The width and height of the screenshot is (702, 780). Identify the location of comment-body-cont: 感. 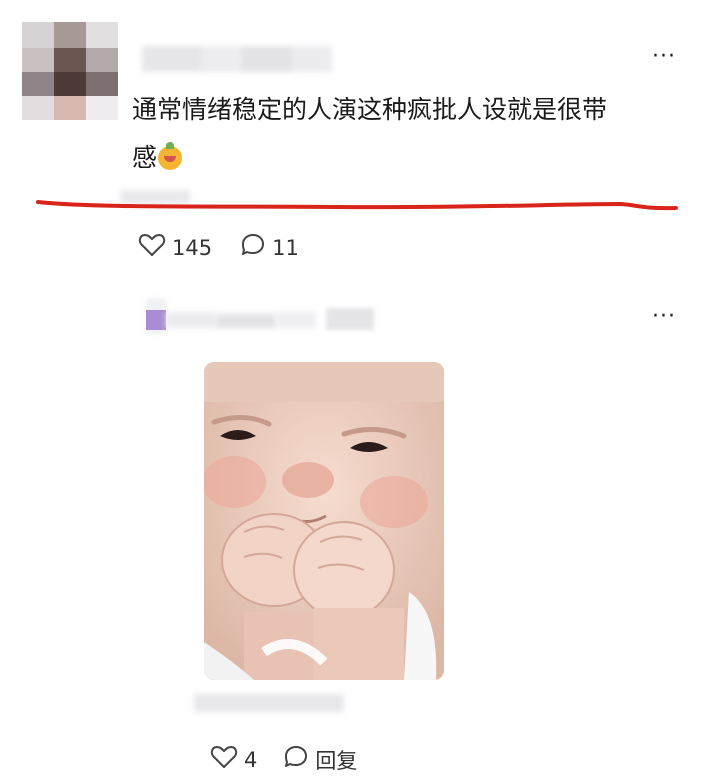
(145, 157).